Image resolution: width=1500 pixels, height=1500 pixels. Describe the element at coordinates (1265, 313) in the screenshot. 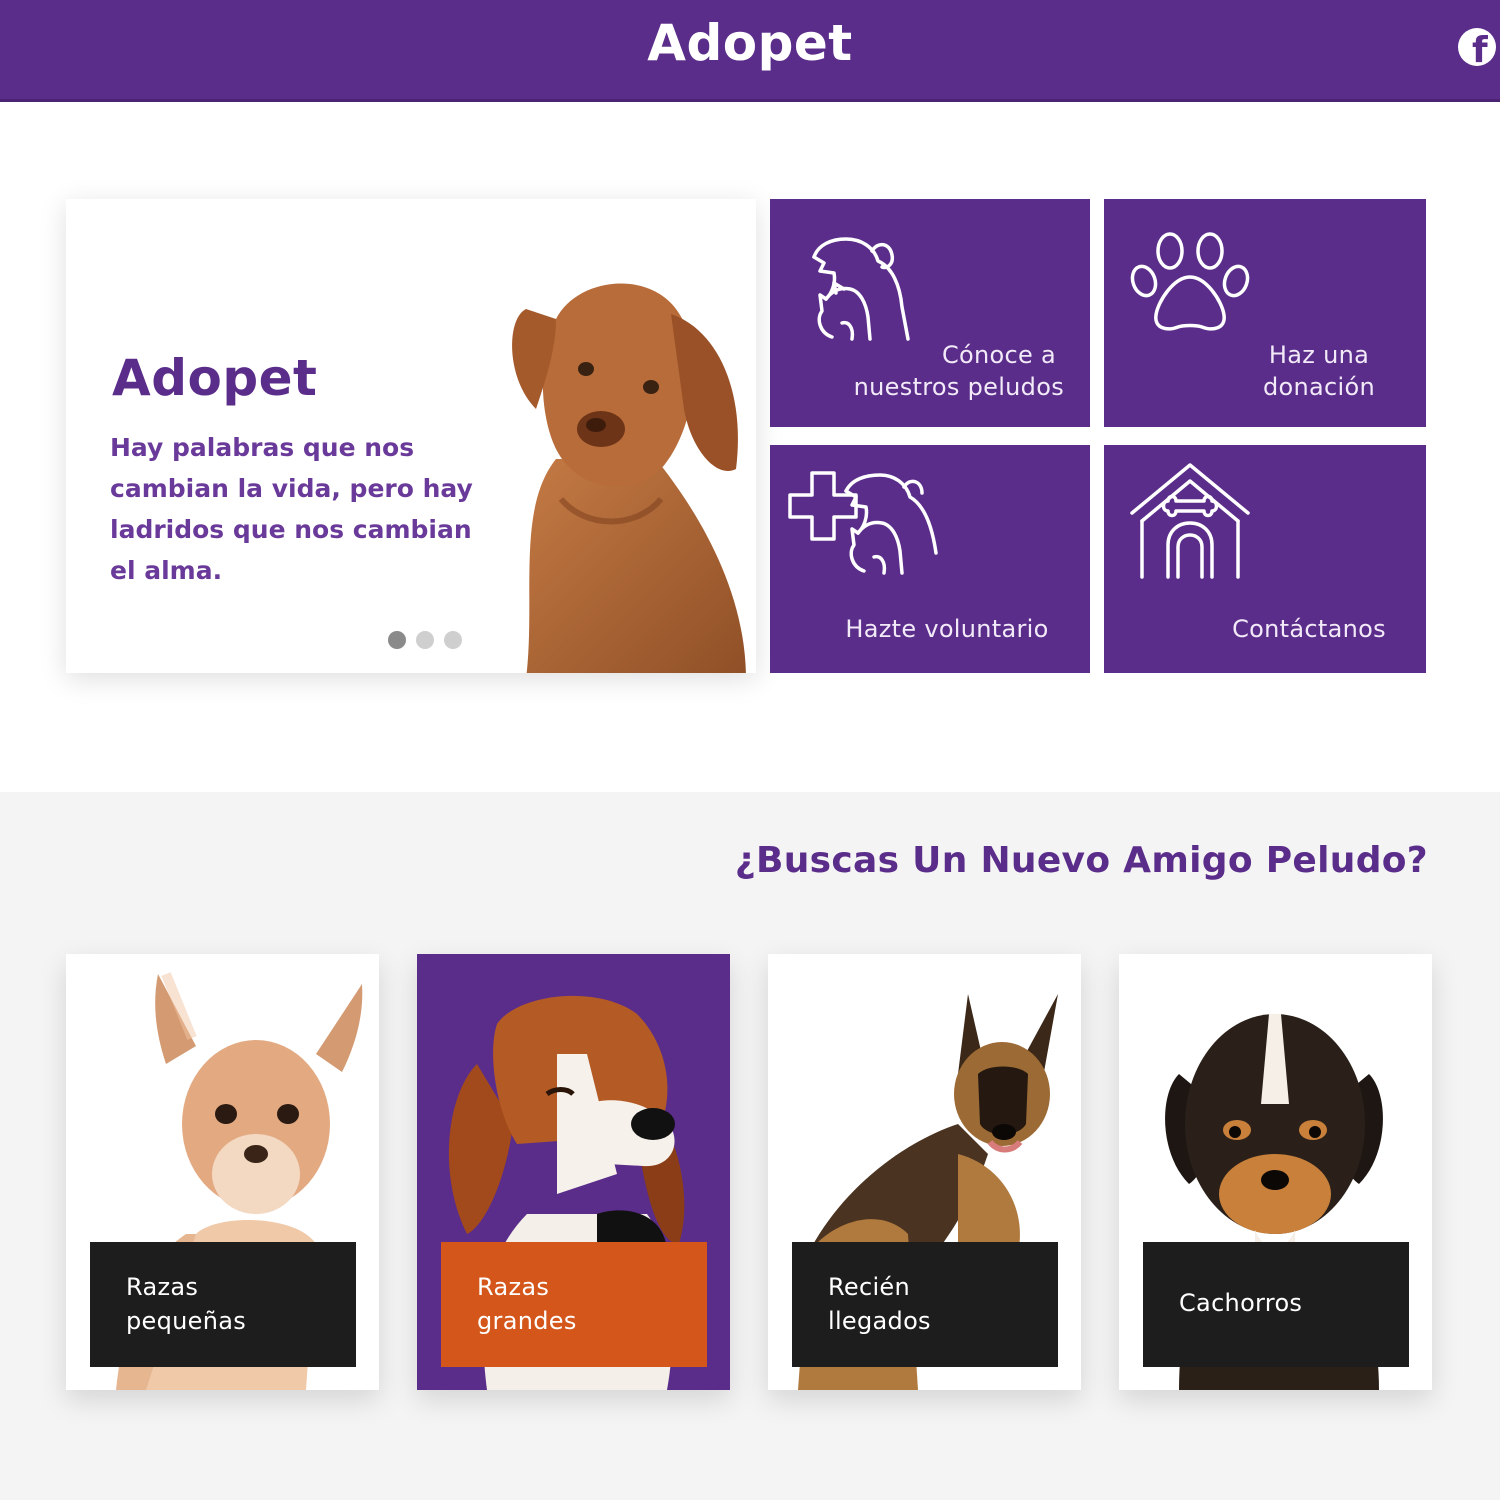

I see `tile-donate: Haz una donación` at that location.